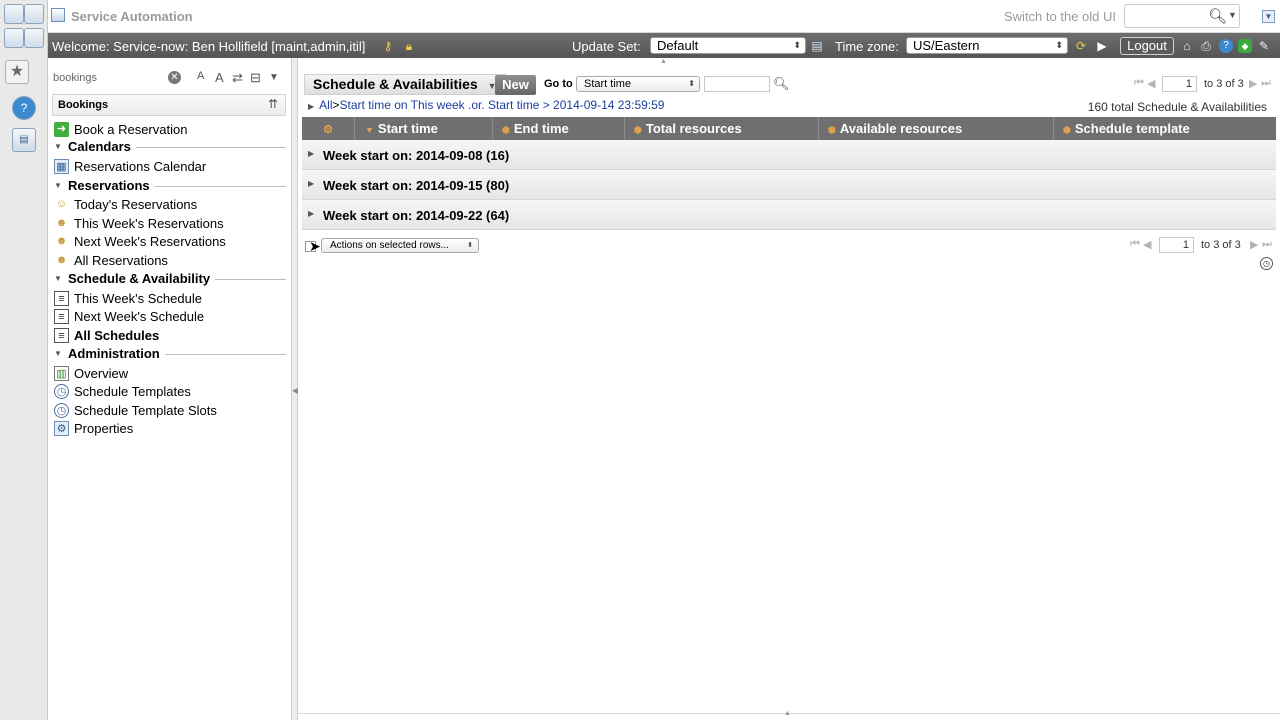  I want to click on column-header-total-resources: ⬢ Total resources, so click(721, 128).